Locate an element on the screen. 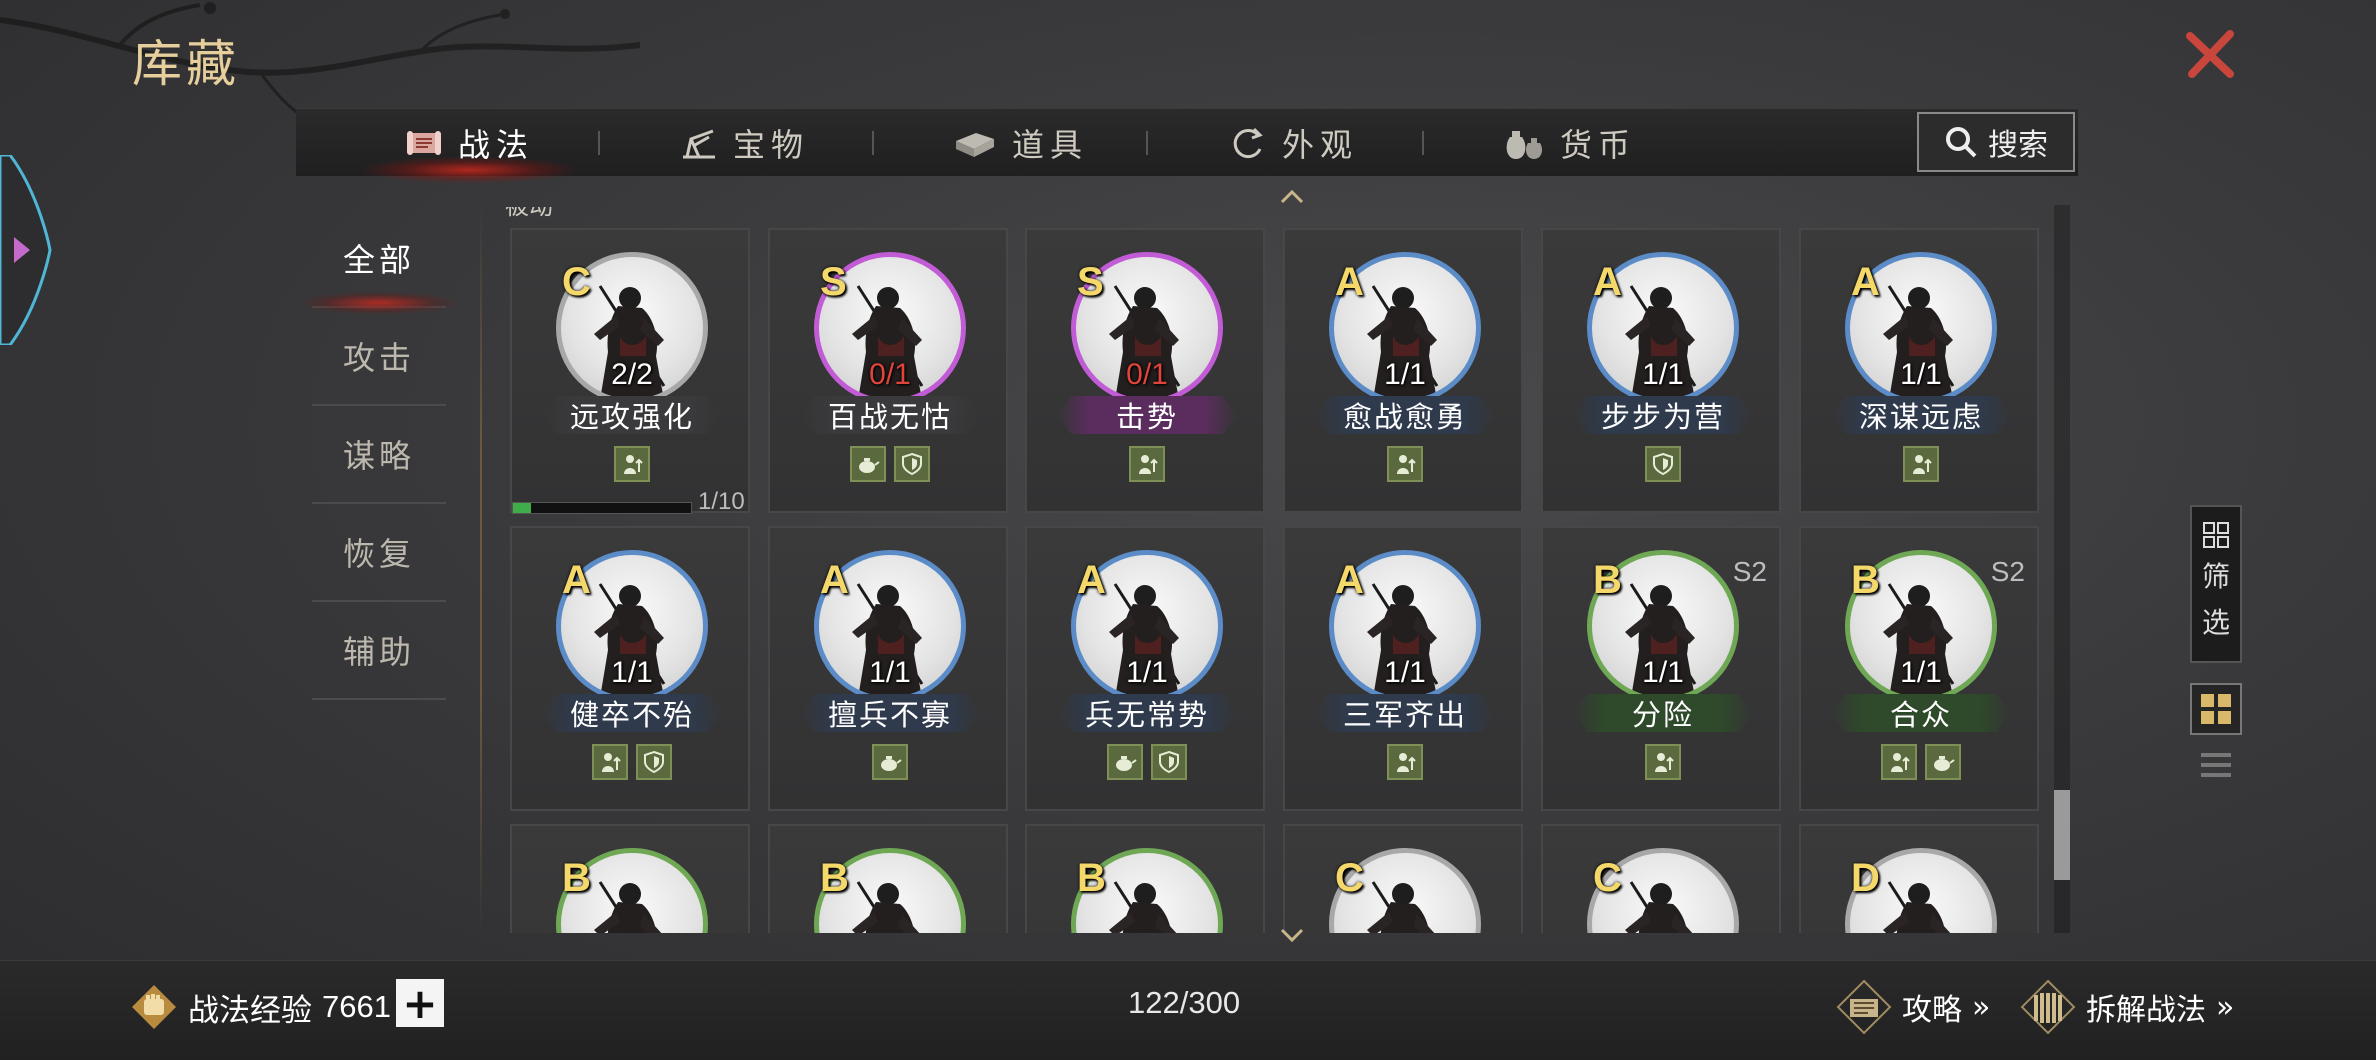  tactic-card: A 1/1 擅兵不寡 is located at coordinates (888, 668).